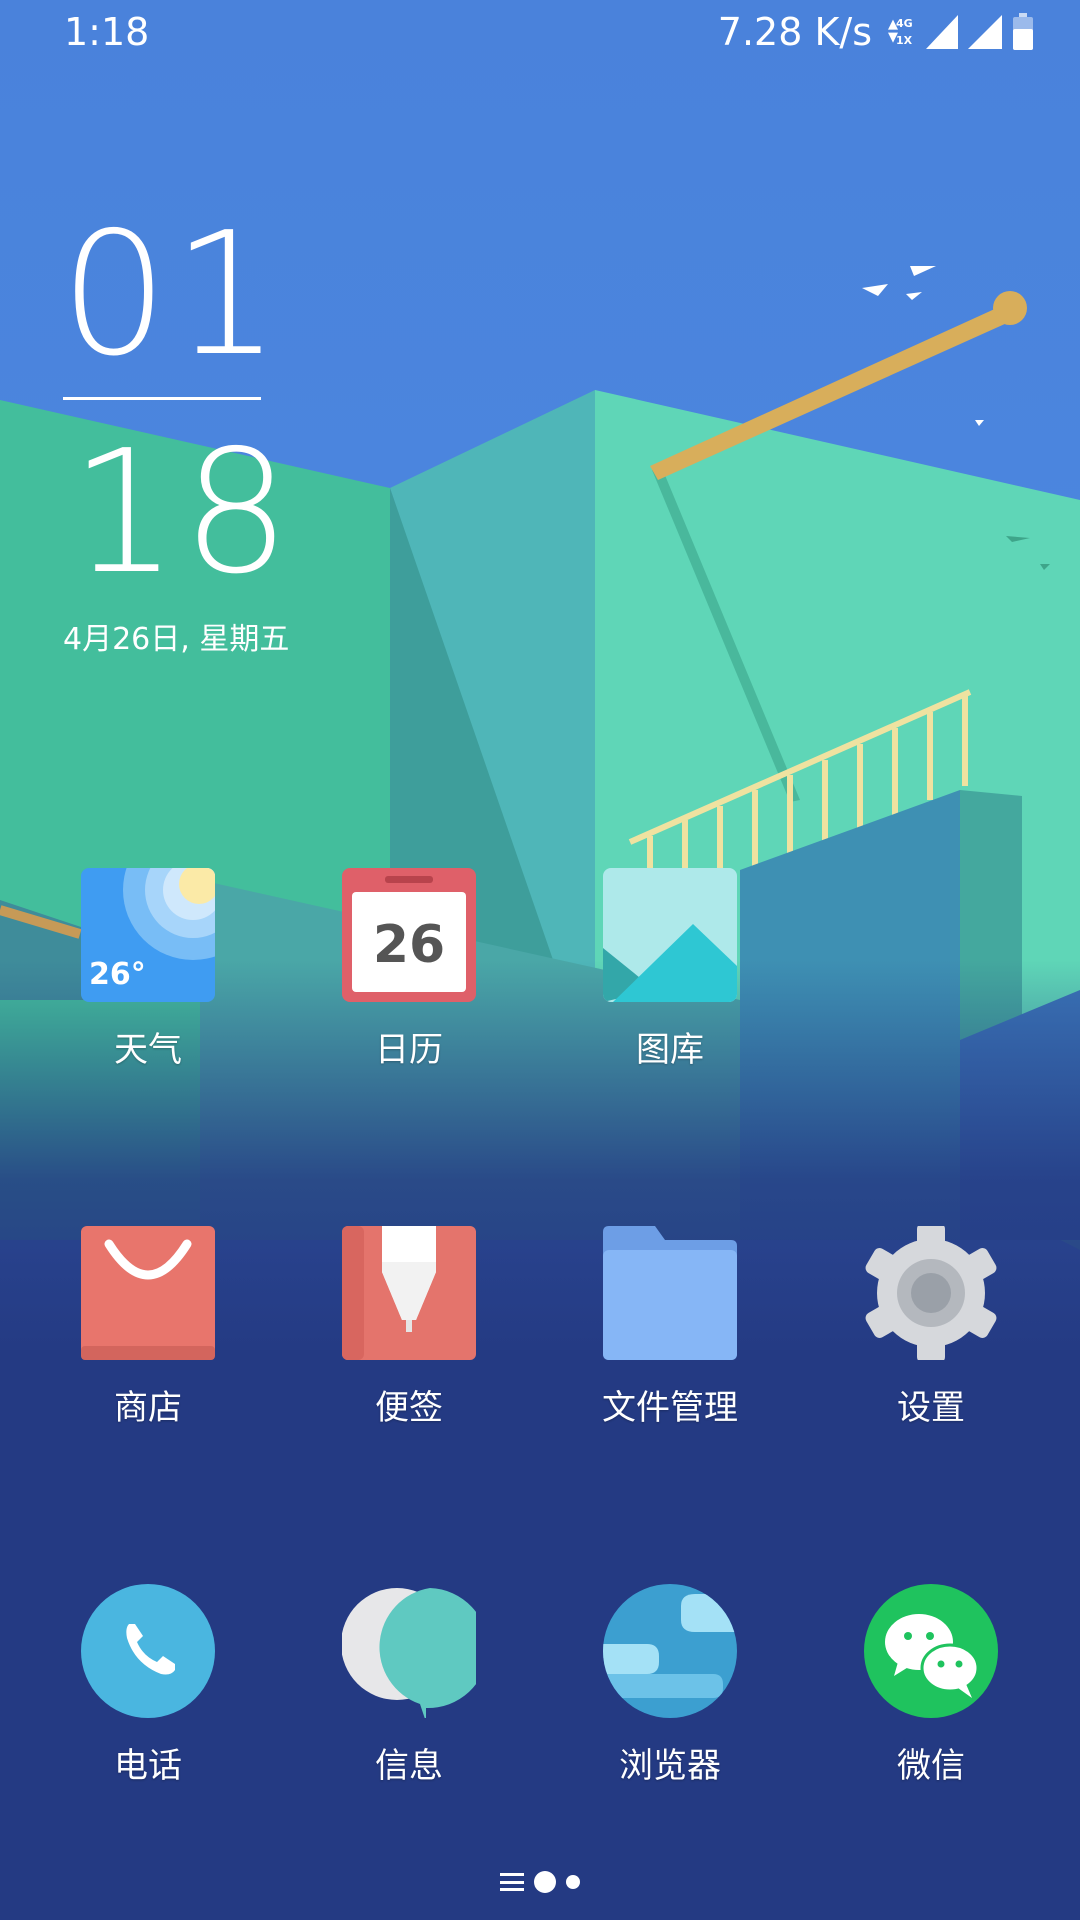  Describe the element at coordinates (670, 1408) in the screenshot. I see `app-label: 文件管理` at that location.